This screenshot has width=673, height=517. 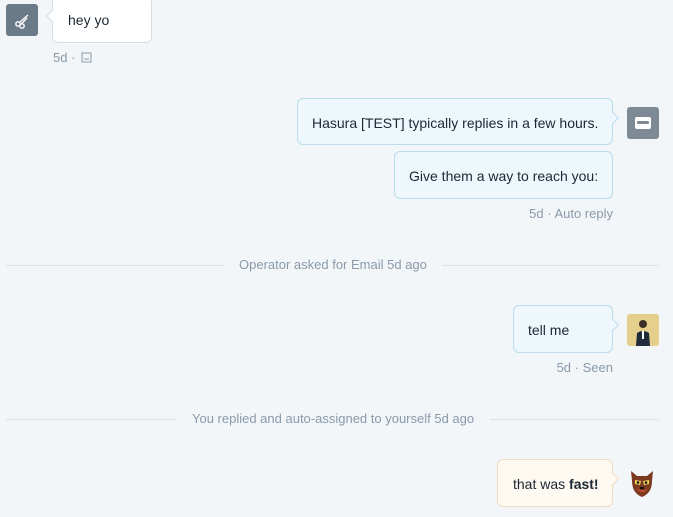 I want to click on bot-icon, so click(x=643, y=123).